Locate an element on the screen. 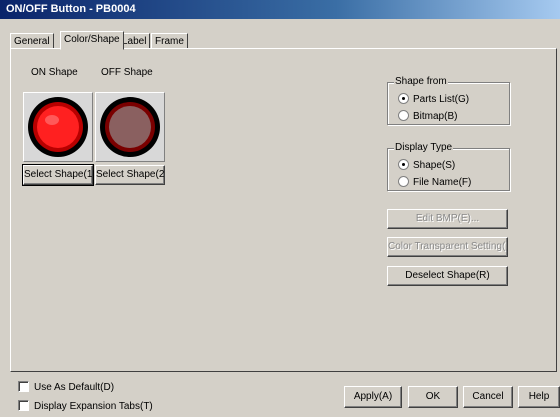  ok-button: OK is located at coordinates (433, 397).